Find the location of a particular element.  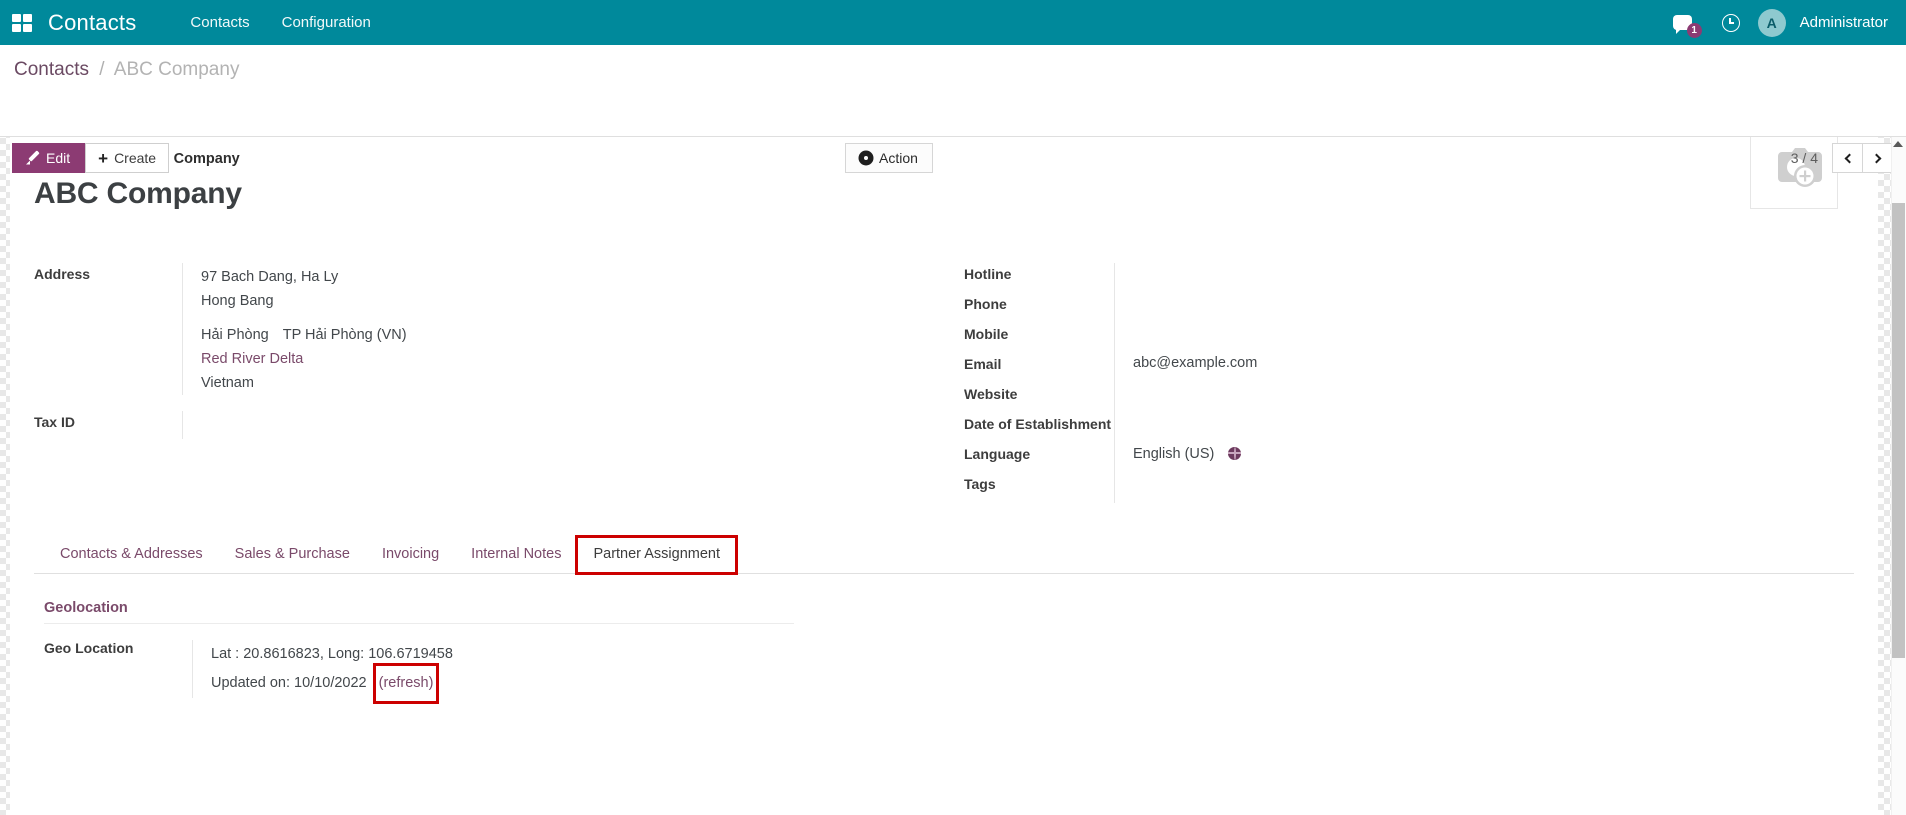

field-tax-id: Tax ID is located at coordinates (484, 426).